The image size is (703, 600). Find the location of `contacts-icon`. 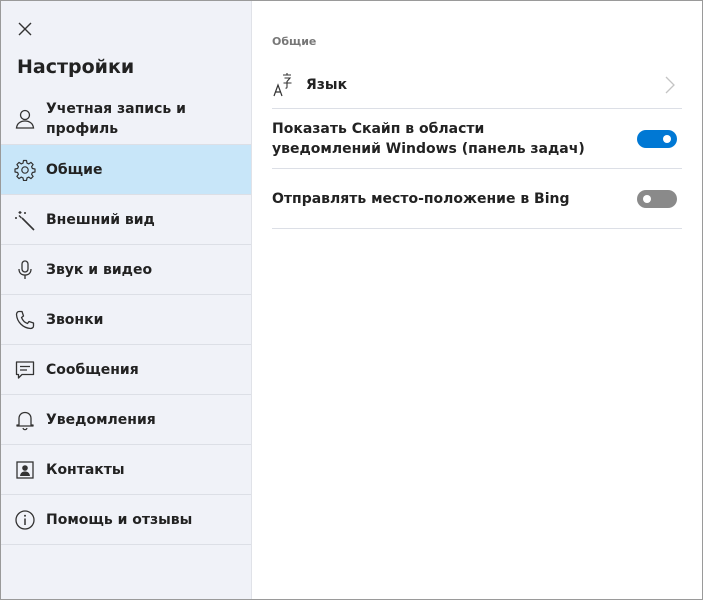

contacts-icon is located at coordinates (25, 470).